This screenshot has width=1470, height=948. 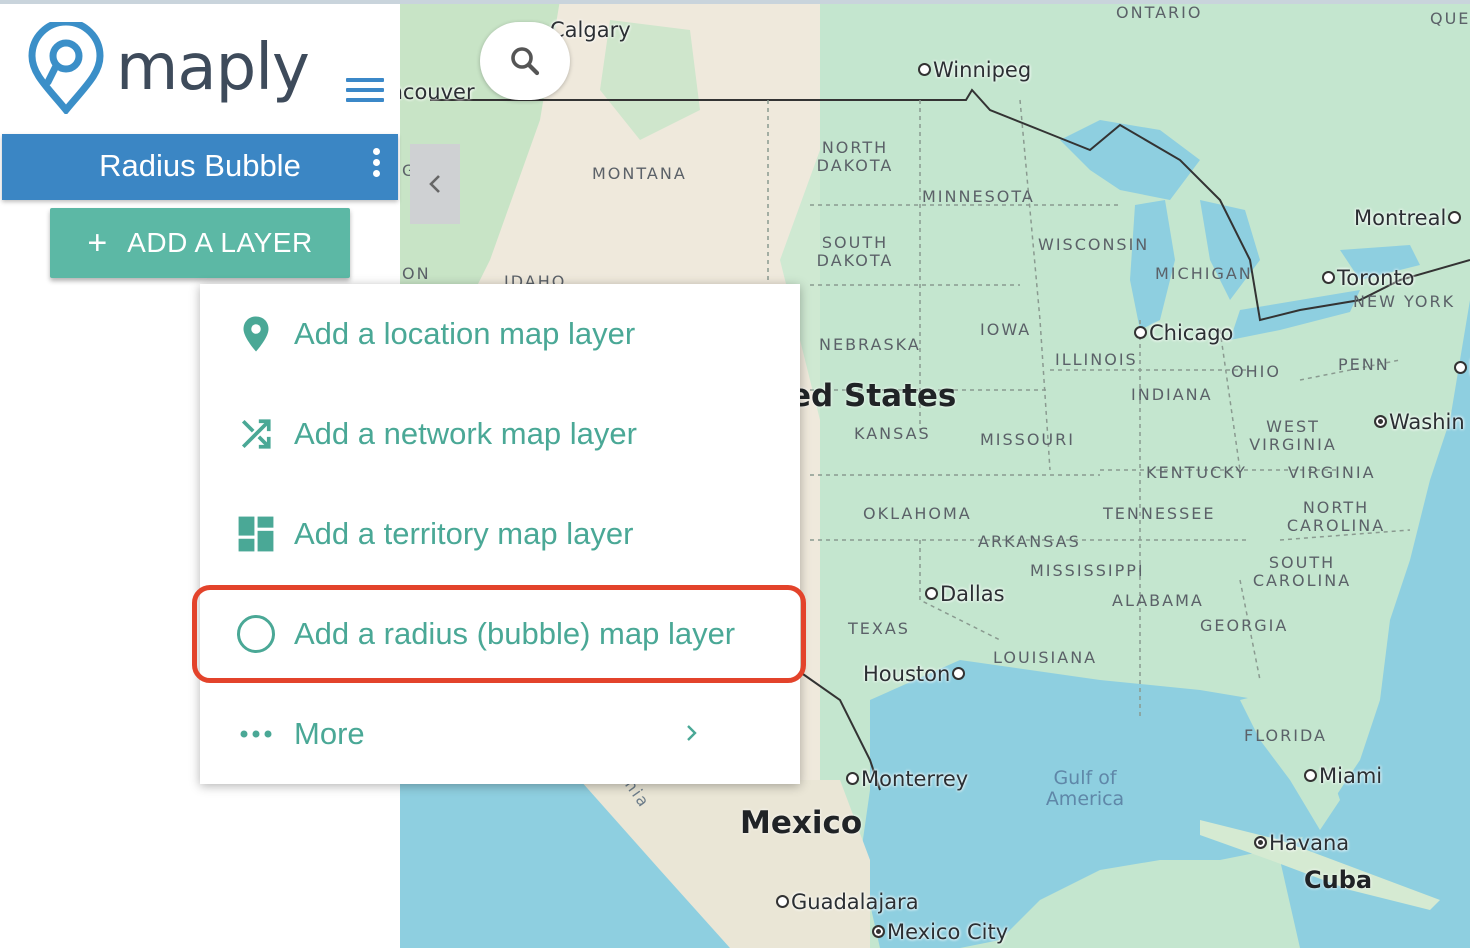 What do you see at coordinates (906, 779) in the screenshot?
I see `map-city-monterrey: Monterrey` at bounding box center [906, 779].